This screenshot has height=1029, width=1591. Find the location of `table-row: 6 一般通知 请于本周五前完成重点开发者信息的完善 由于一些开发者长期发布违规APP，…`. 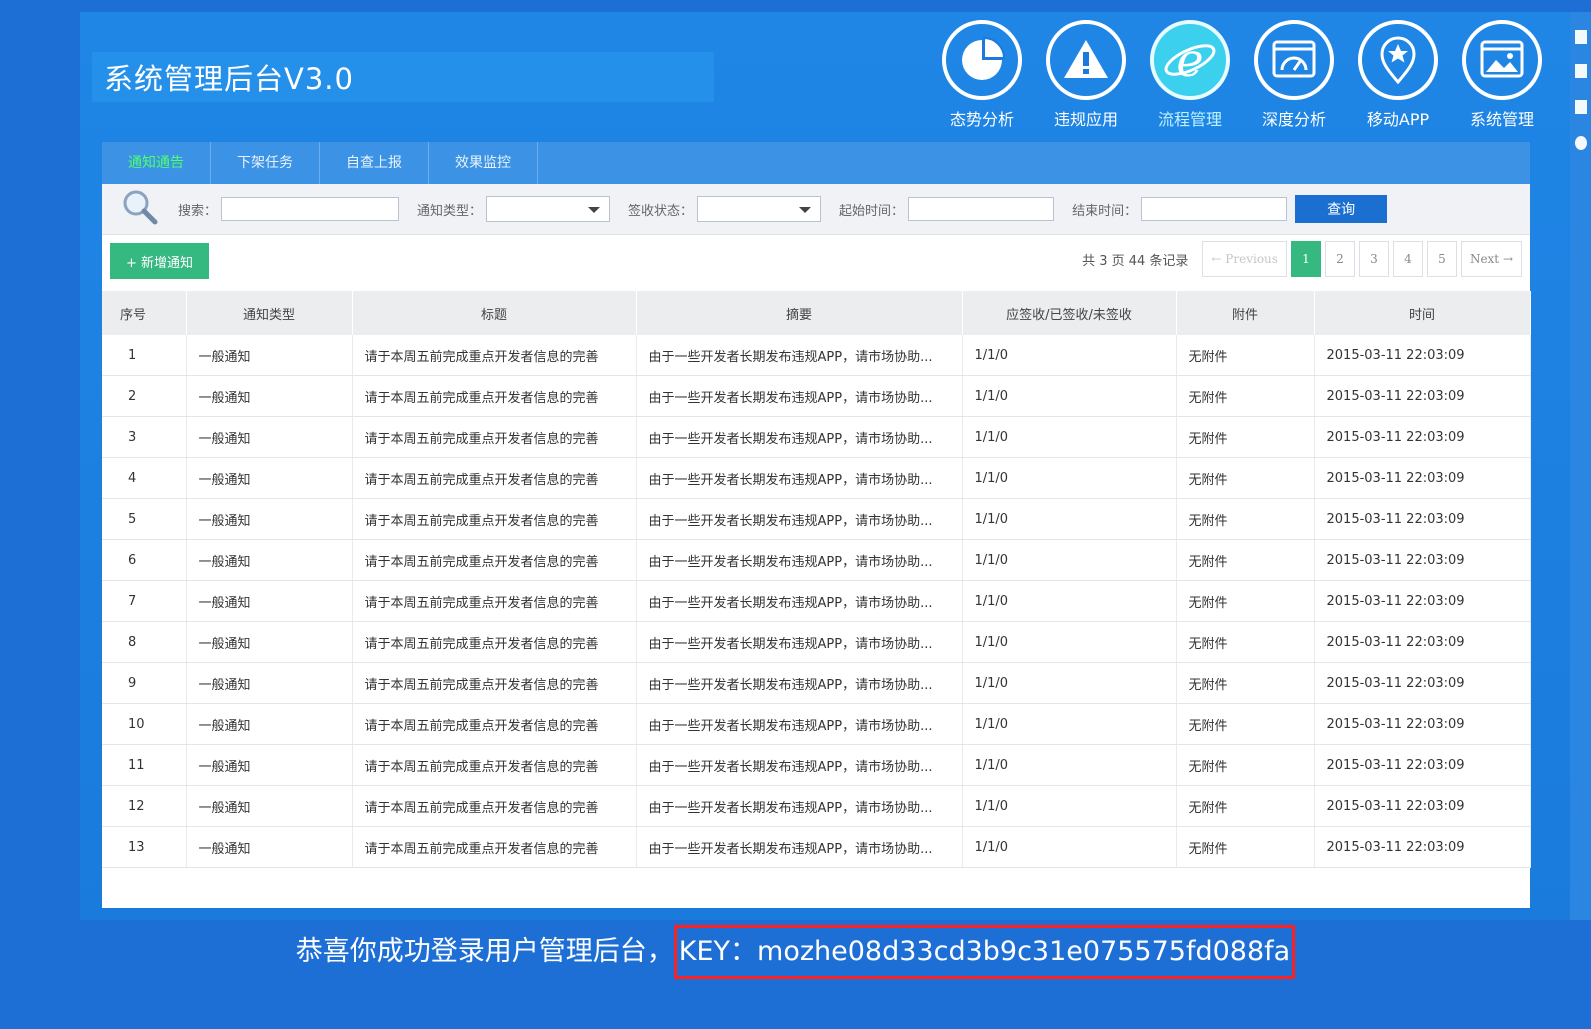

table-row: 6 一般通知 请于本周五前完成重点开发者信息的完善 由于一些开发者长期发布违规APP，… is located at coordinates (816, 560).